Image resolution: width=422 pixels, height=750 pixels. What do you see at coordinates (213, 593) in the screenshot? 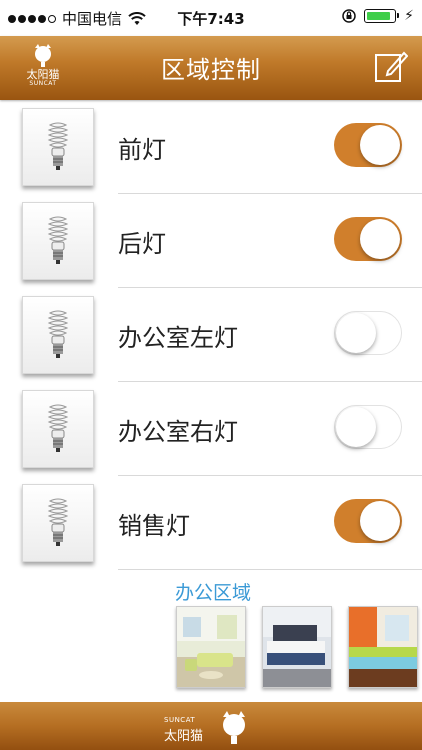
I see `area-title: 办公区域` at bounding box center [213, 593].